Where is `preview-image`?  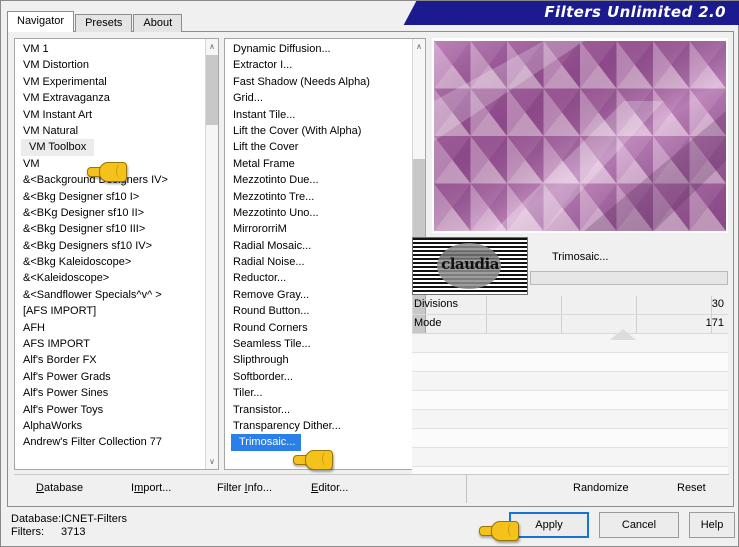 preview-image is located at coordinates (580, 136).